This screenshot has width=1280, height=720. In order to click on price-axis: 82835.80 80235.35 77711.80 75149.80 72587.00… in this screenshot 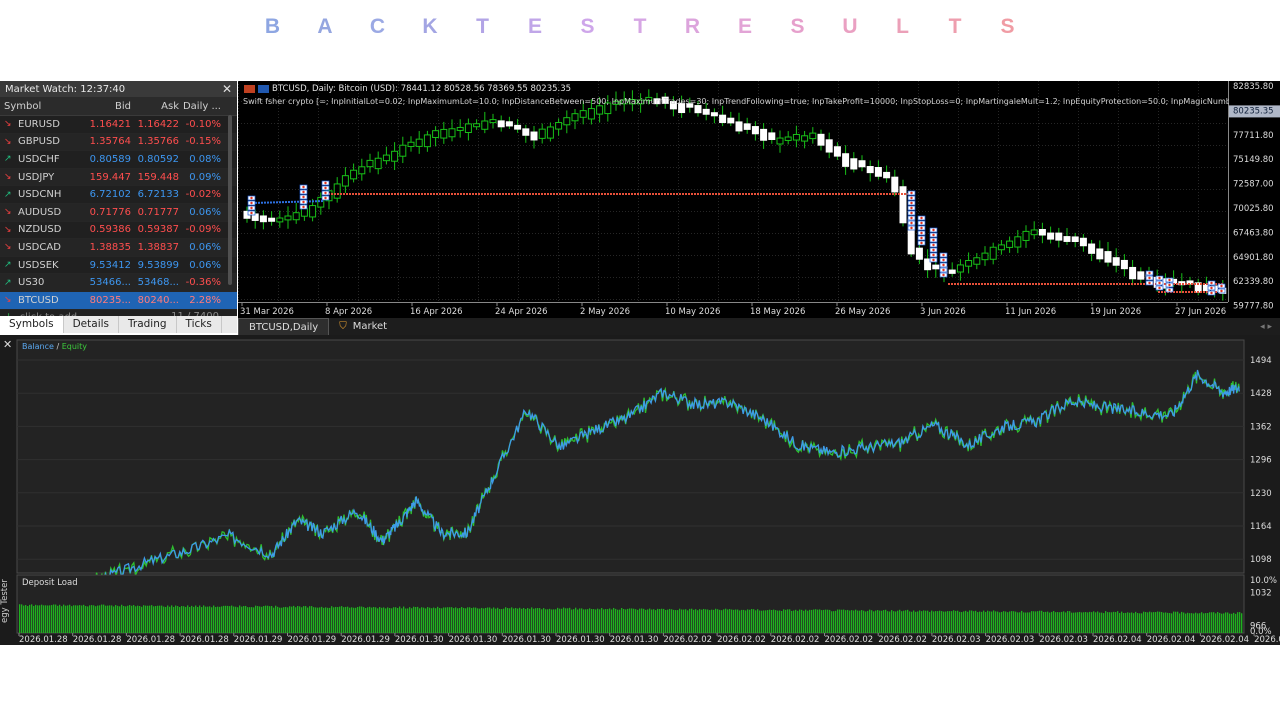, I will do `click(1254, 197)`.